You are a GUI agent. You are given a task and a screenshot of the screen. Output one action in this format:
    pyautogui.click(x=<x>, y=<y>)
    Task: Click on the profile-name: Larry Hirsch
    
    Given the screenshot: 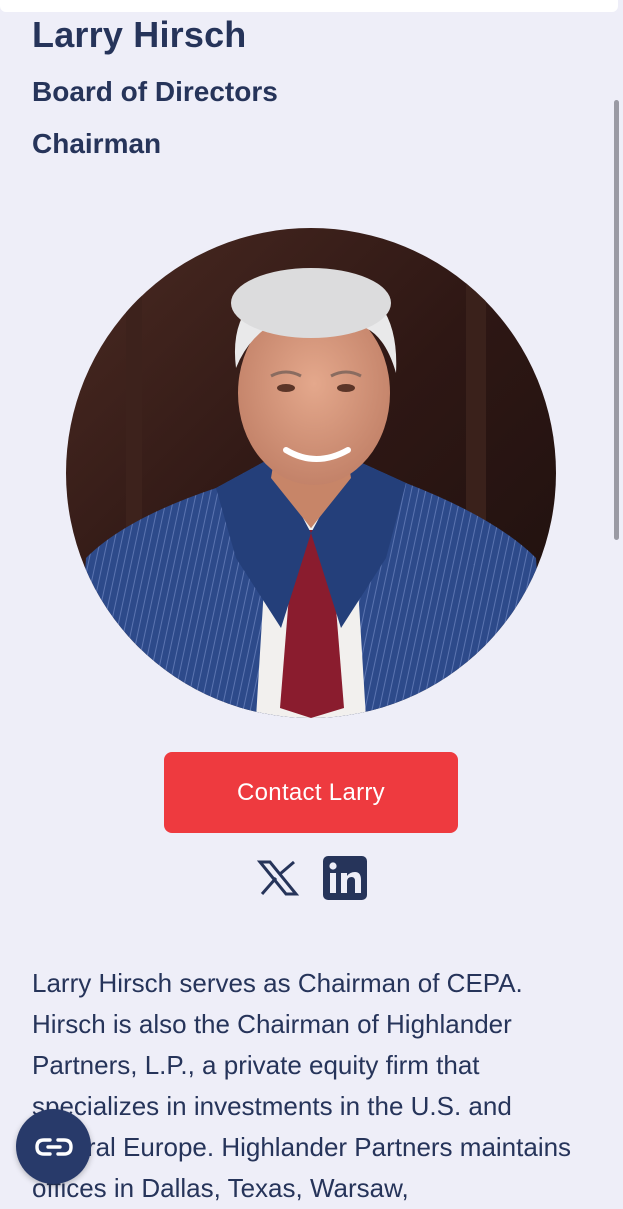 What is the action you would take?
    pyautogui.click(x=139, y=34)
    